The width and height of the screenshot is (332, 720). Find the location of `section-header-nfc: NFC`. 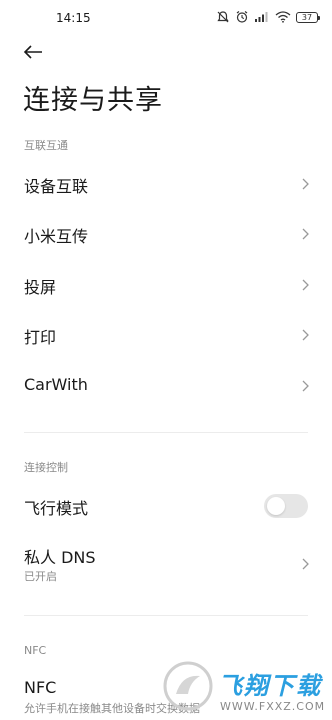

section-header-nfc: NFC is located at coordinates (35, 650).